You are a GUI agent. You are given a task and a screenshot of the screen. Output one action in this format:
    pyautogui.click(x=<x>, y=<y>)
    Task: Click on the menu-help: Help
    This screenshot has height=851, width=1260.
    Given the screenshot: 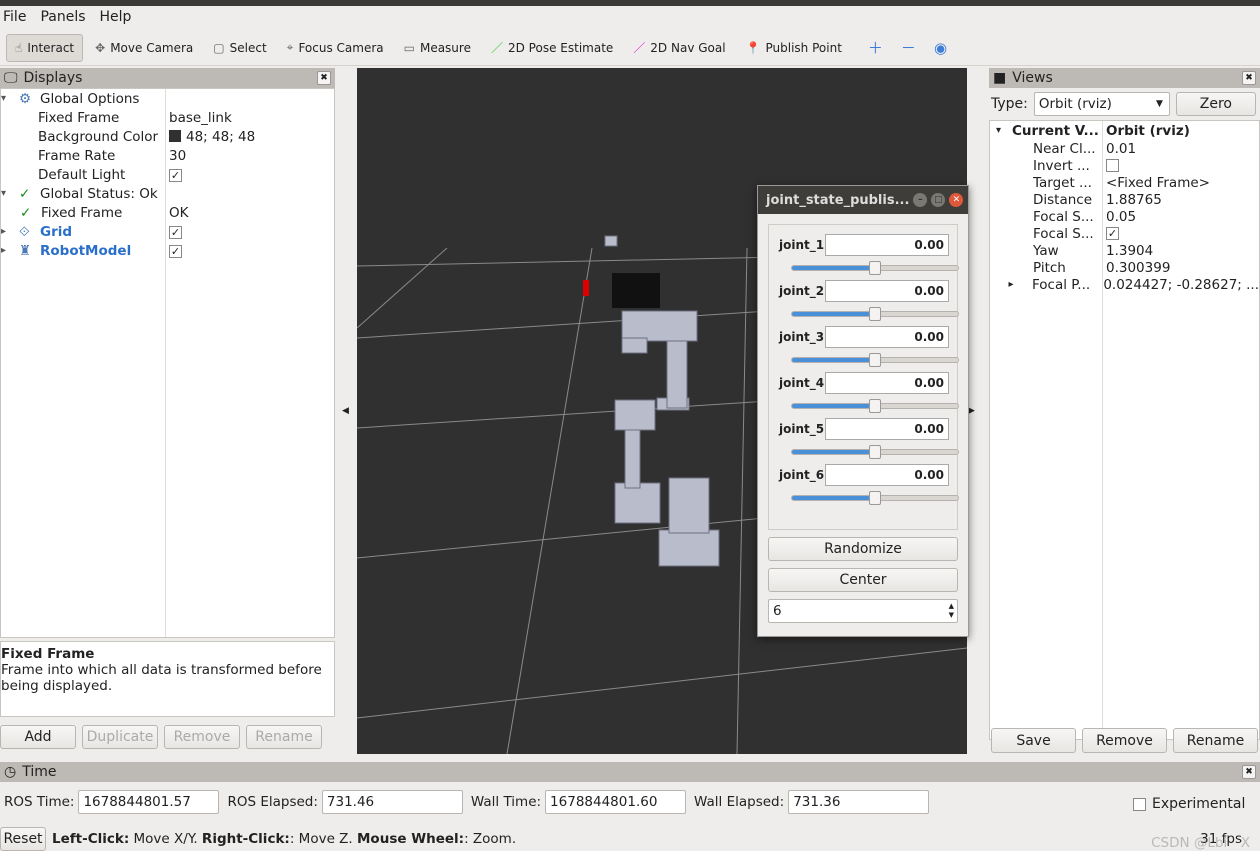 What is the action you would take?
    pyautogui.click(x=116, y=17)
    